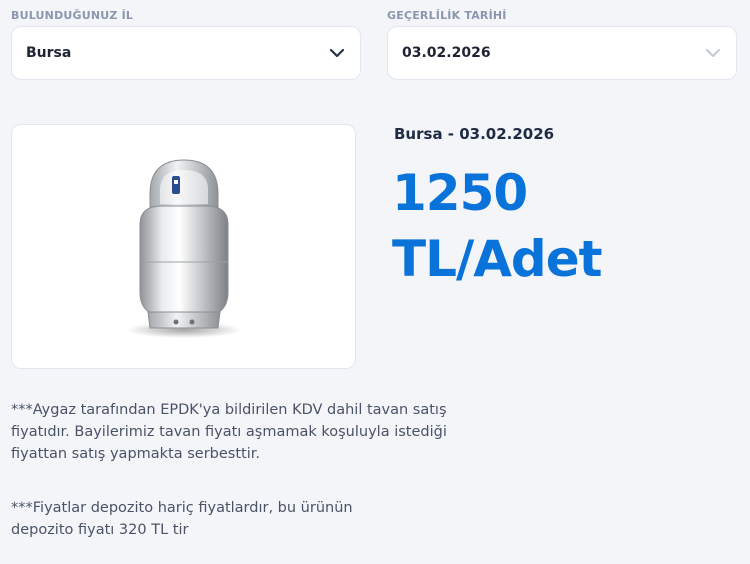 This screenshot has height=564, width=750. What do you see at coordinates (562, 53) in the screenshot?
I see `validity-date-select: 03.02.2026` at bounding box center [562, 53].